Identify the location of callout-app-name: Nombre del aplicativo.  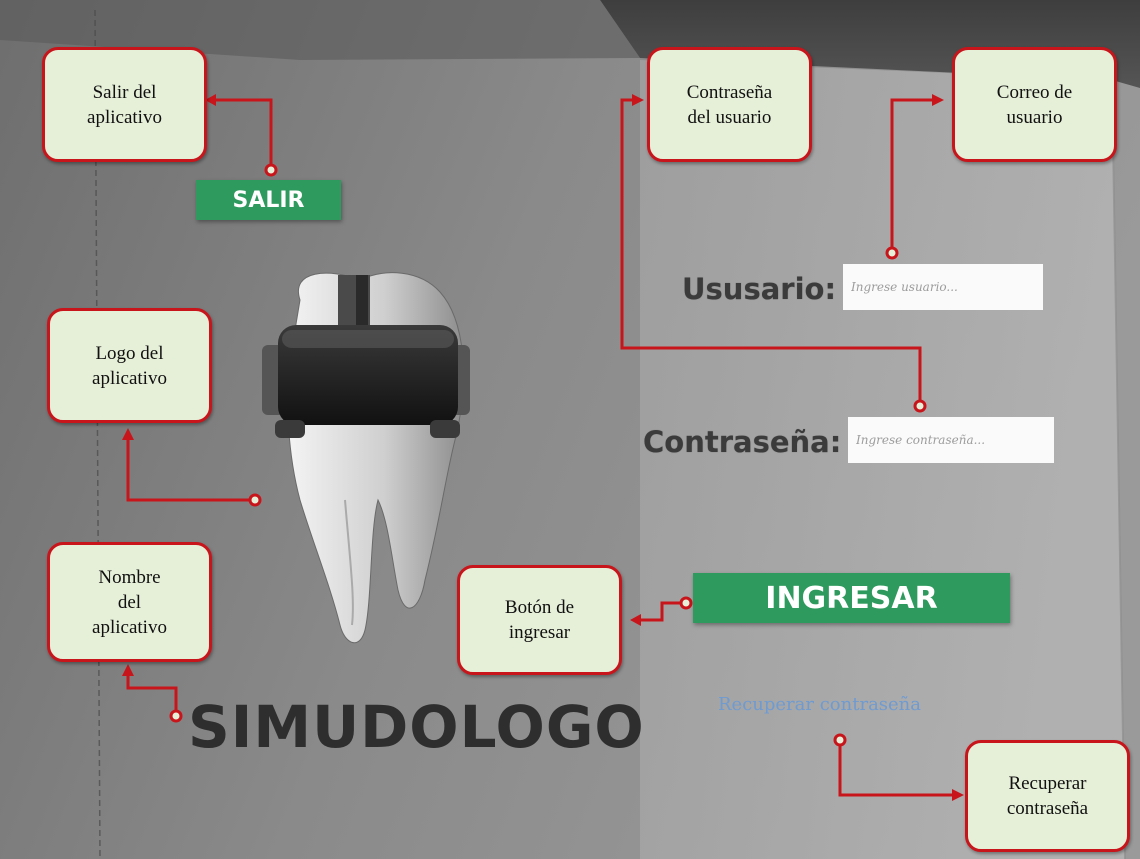
(129, 602).